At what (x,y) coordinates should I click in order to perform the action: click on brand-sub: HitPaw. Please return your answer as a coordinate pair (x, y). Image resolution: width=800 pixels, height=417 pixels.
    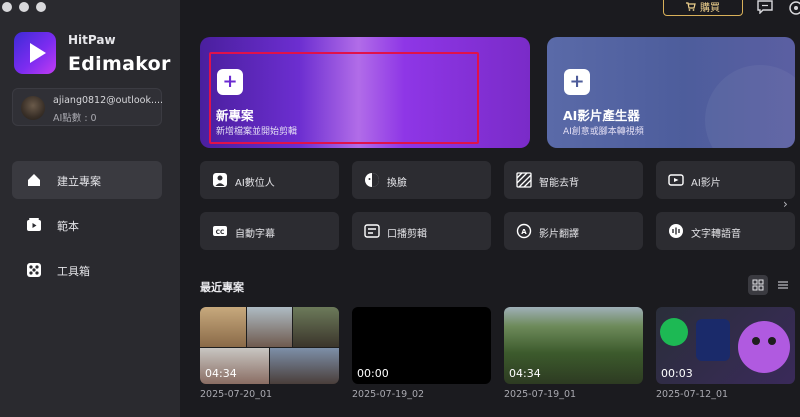
    Looking at the image, I should click on (92, 40).